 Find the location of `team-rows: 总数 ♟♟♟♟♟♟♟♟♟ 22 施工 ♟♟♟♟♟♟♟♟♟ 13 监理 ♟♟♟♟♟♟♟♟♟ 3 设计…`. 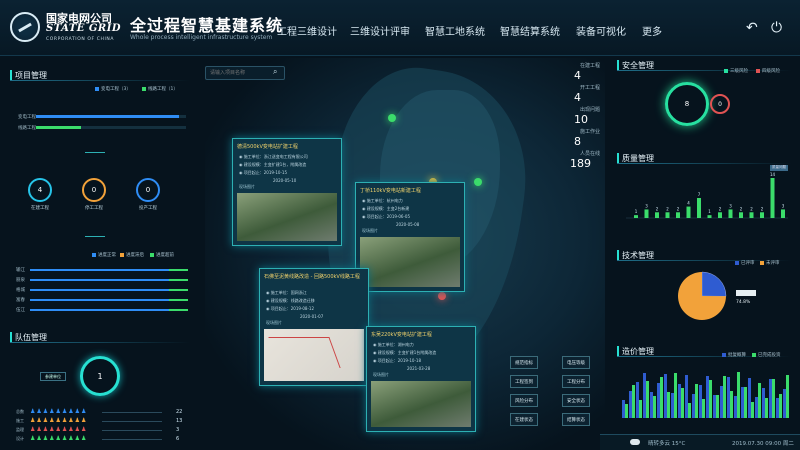

team-rows: 总数 ♟♟♟♟♟♟♟♟♟ 22 施工 ♟♟♟♟♟♟♟♟♟ 13 监理 ♟♟♟♟♟♟♟♟♟ 3 设计… is located at coordinates (103, 426).